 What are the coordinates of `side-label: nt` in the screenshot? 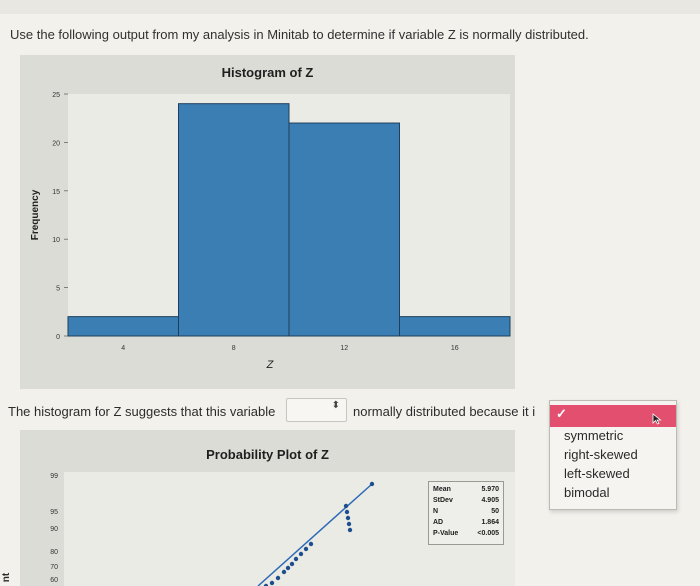 It's located at (7, 577).